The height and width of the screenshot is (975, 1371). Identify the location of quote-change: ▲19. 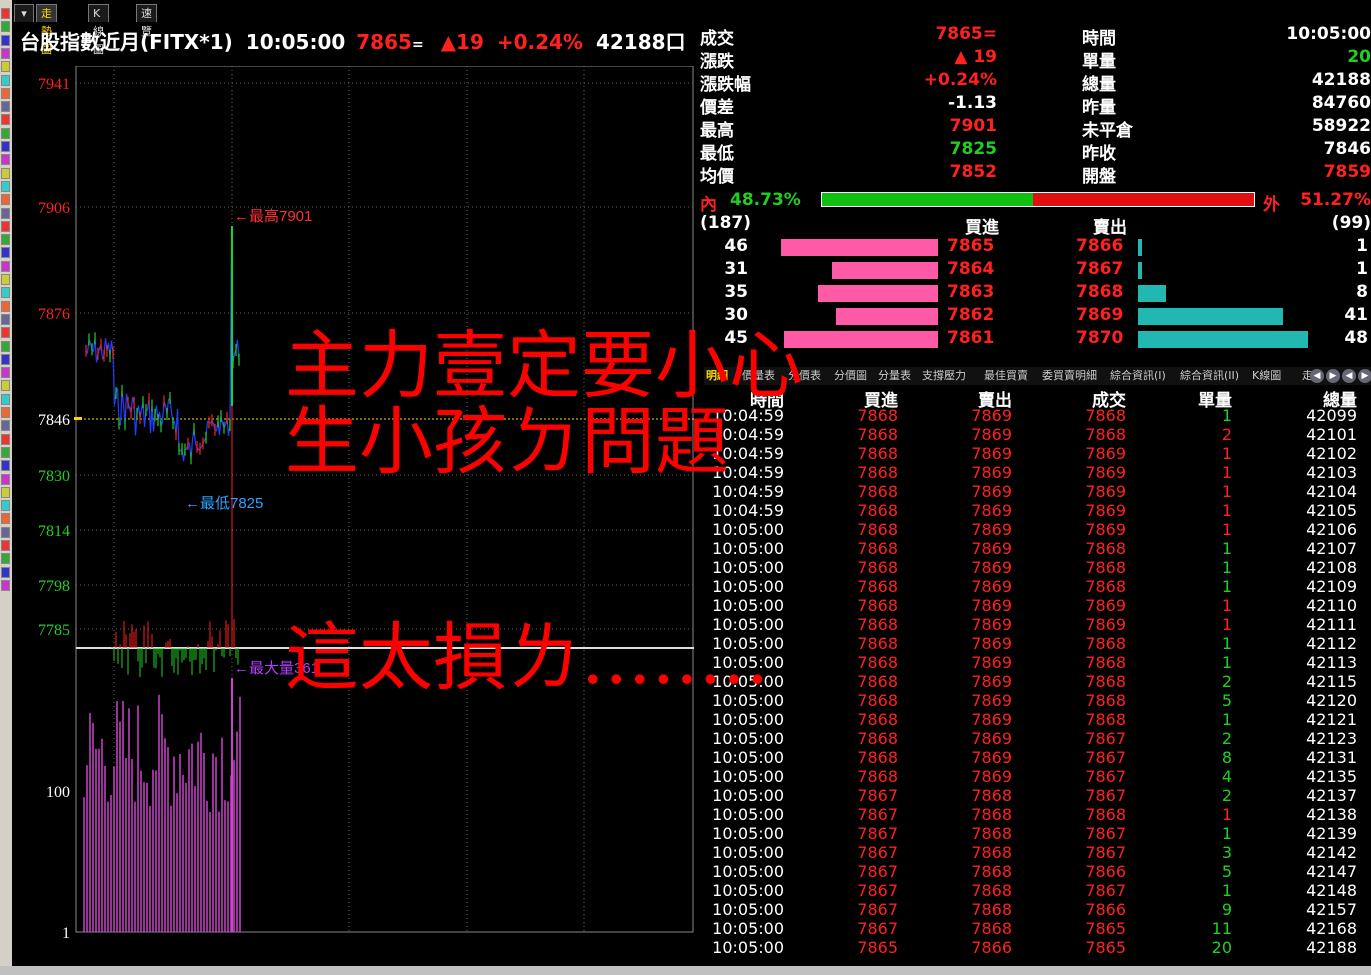
(462, 42).